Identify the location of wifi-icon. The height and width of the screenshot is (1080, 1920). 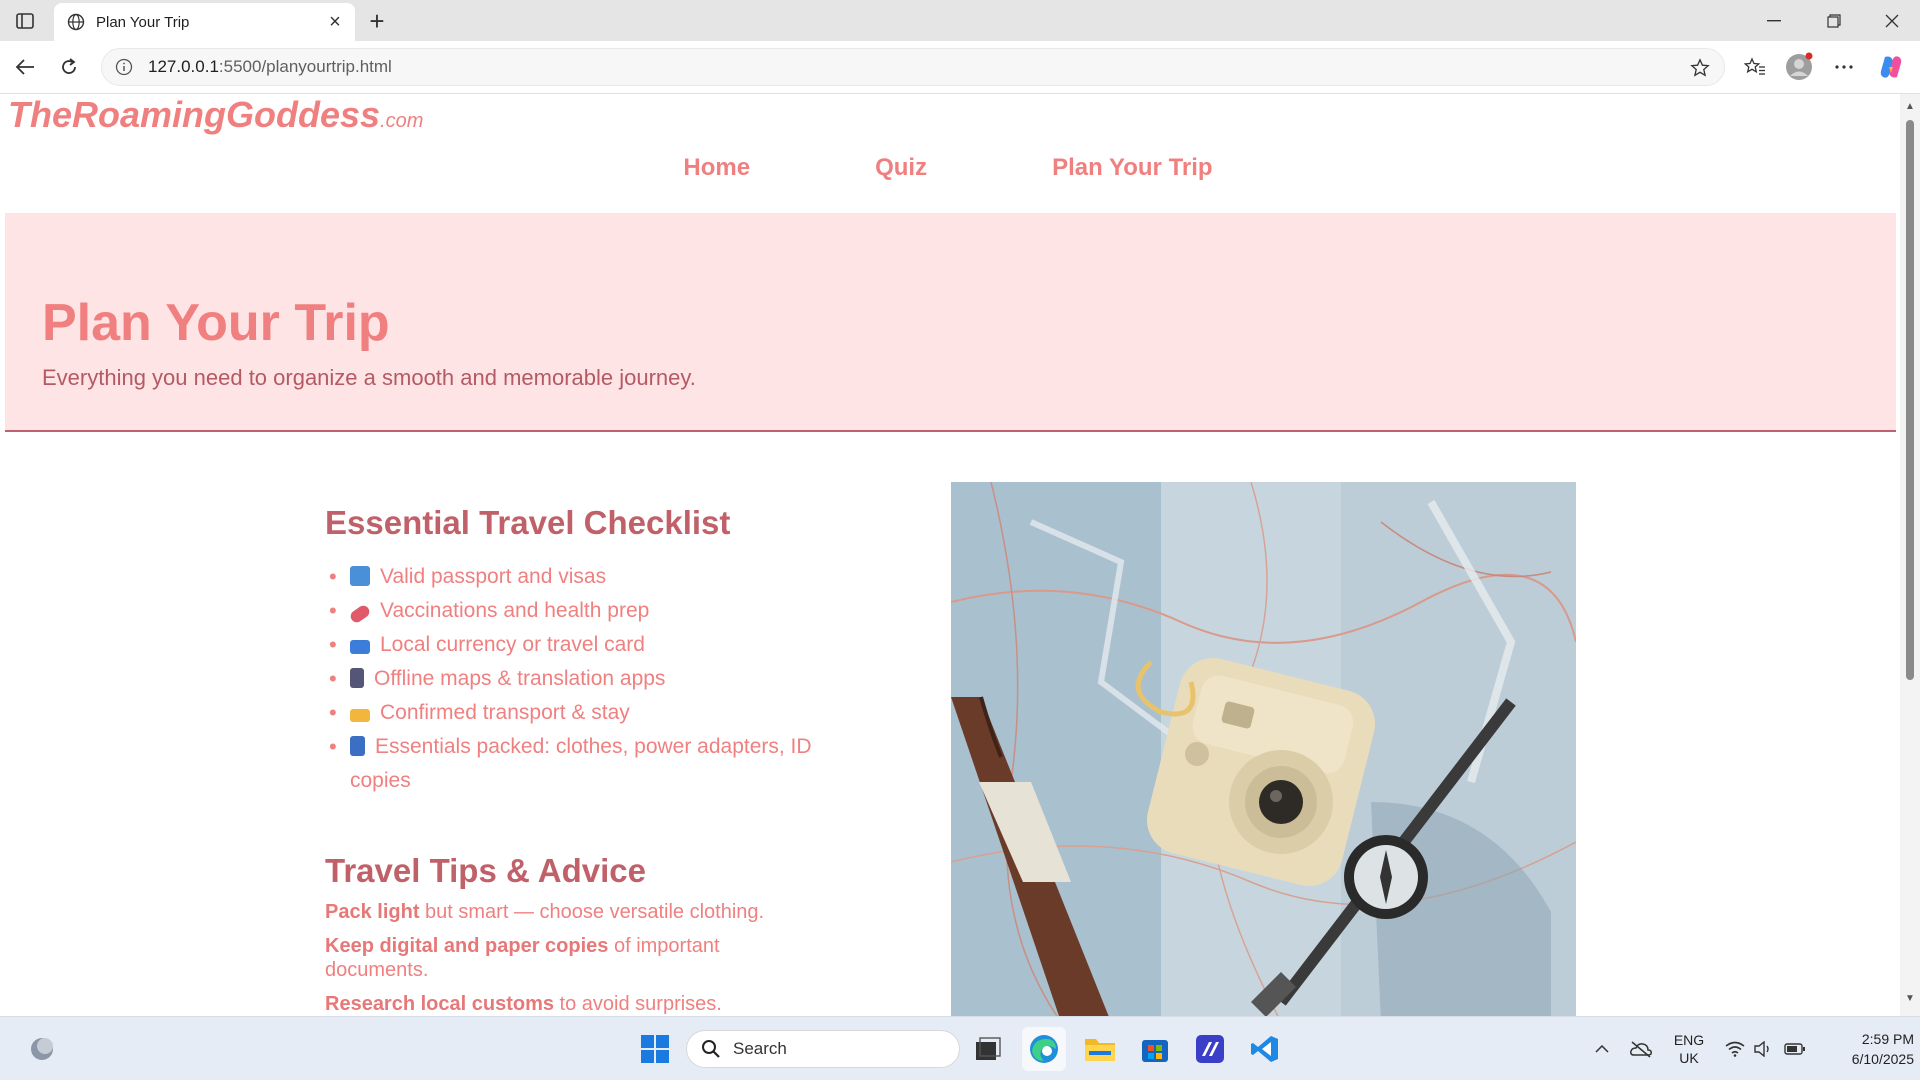
(1735, 1048).